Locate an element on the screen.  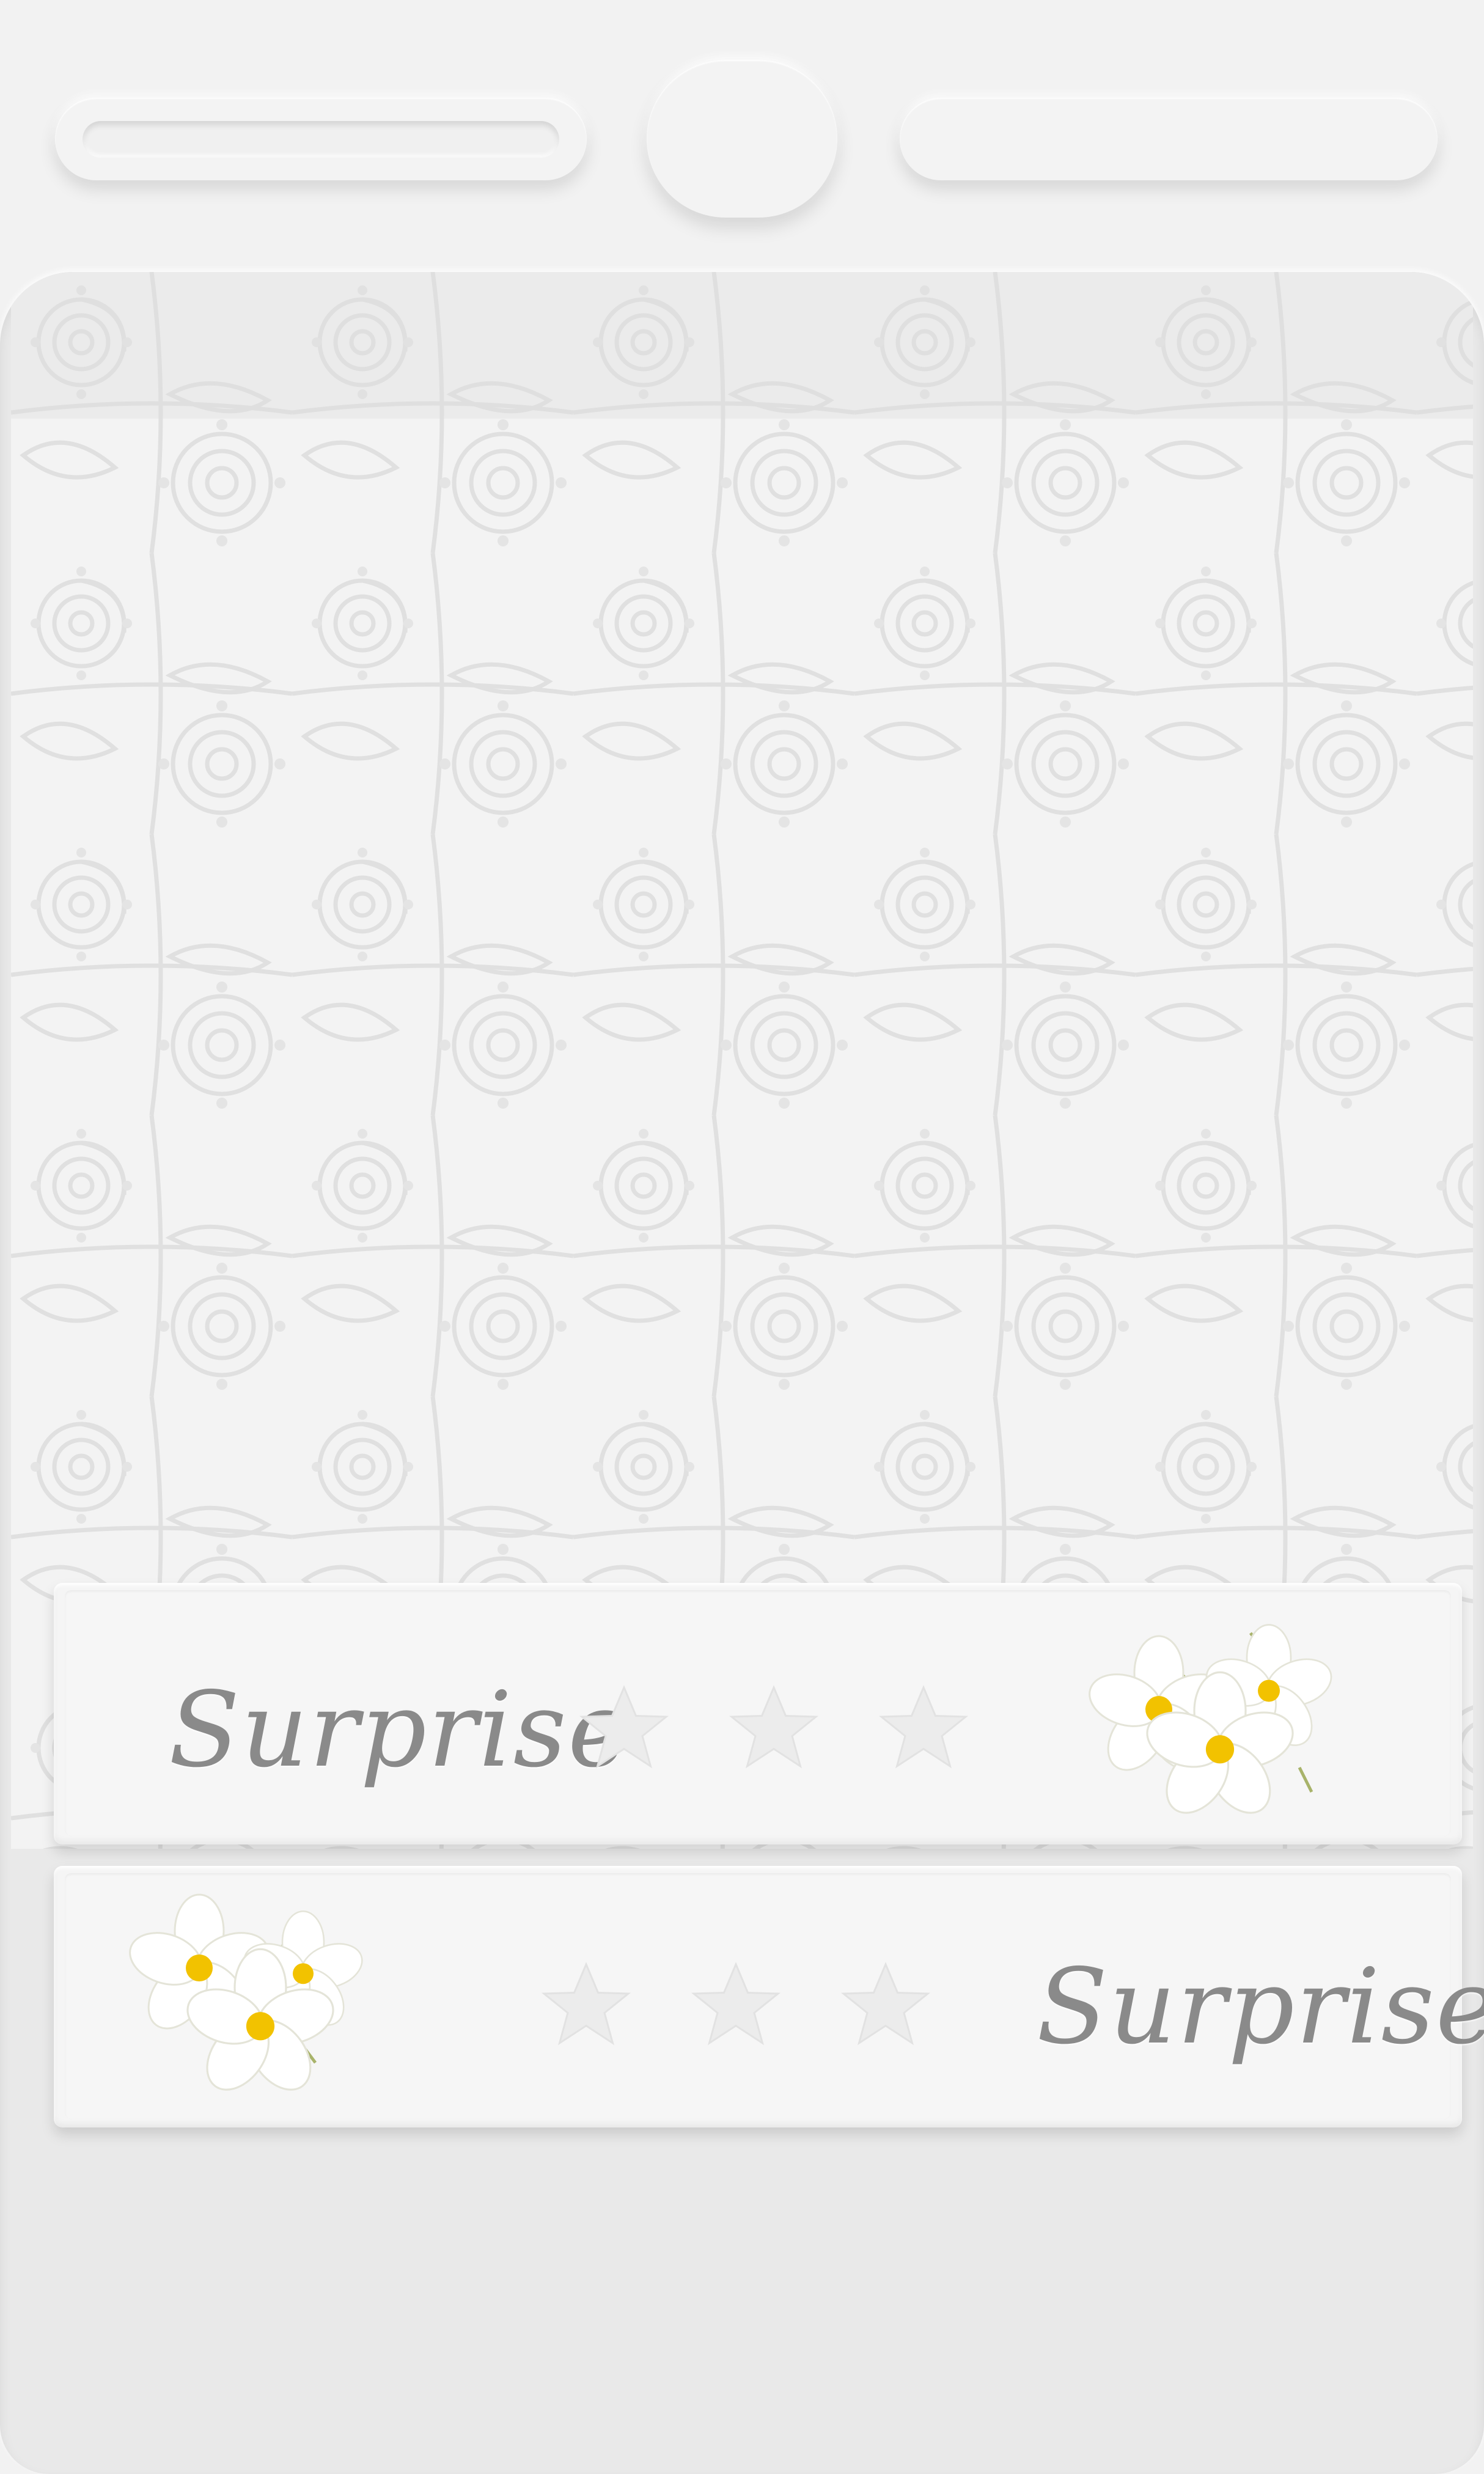
card-row-1: Surprise is located at coordinates (758, 1713).